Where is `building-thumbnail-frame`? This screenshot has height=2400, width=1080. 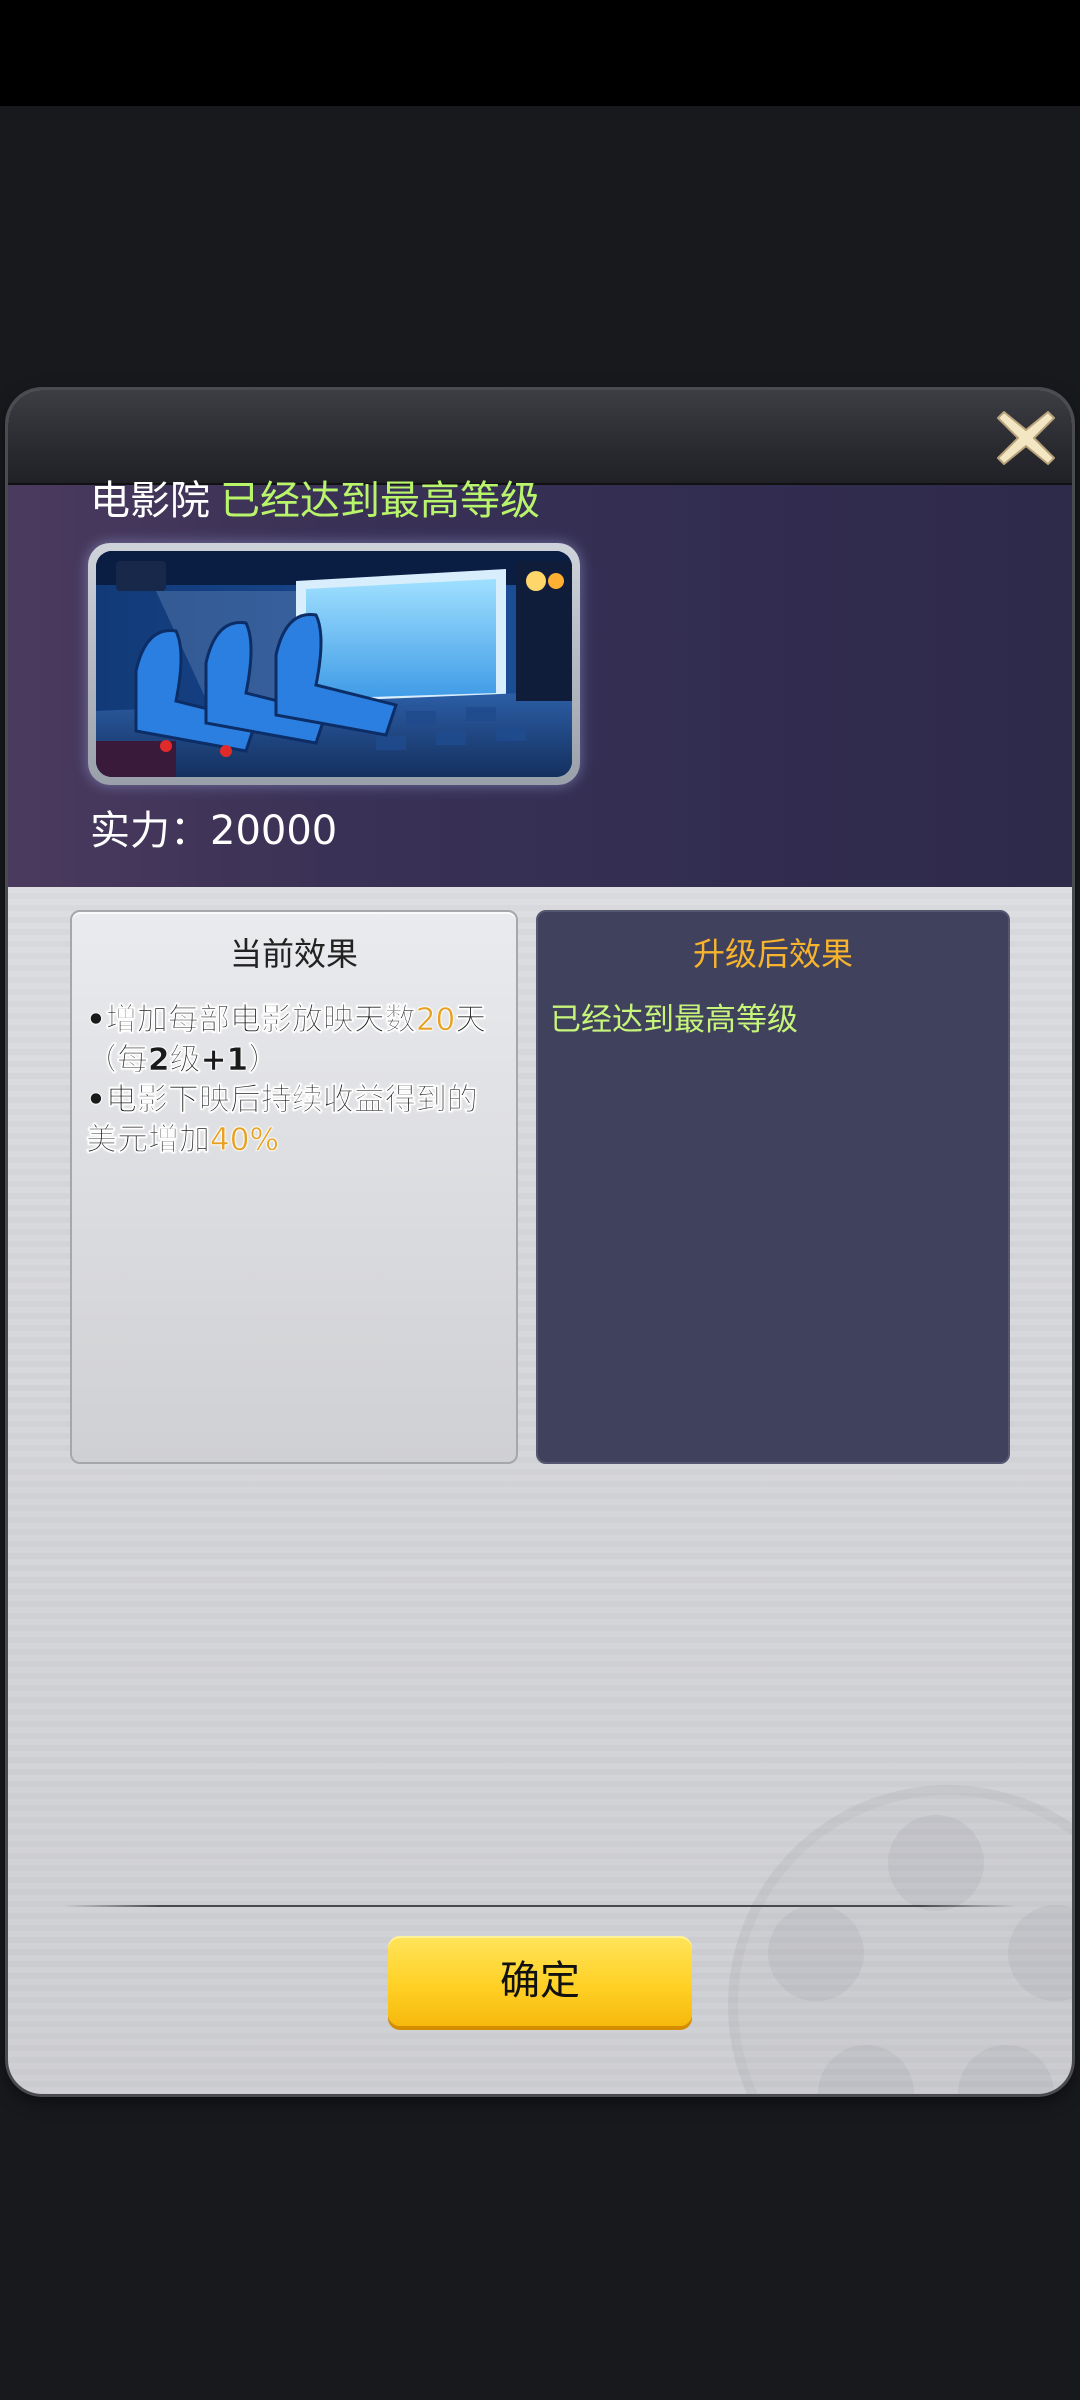 building-thumbnail-frame is located at coordinates (334, 664).